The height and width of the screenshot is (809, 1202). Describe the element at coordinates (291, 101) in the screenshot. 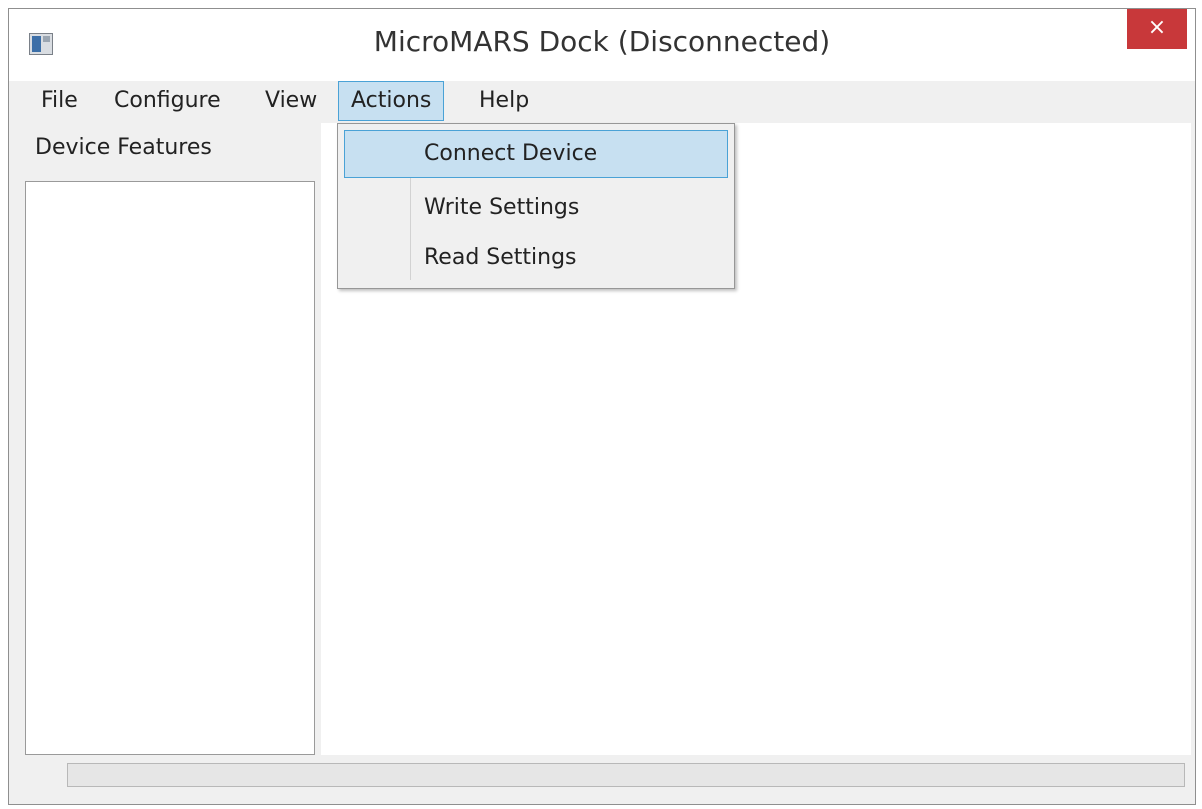

I see `menu-view: View` at that location.